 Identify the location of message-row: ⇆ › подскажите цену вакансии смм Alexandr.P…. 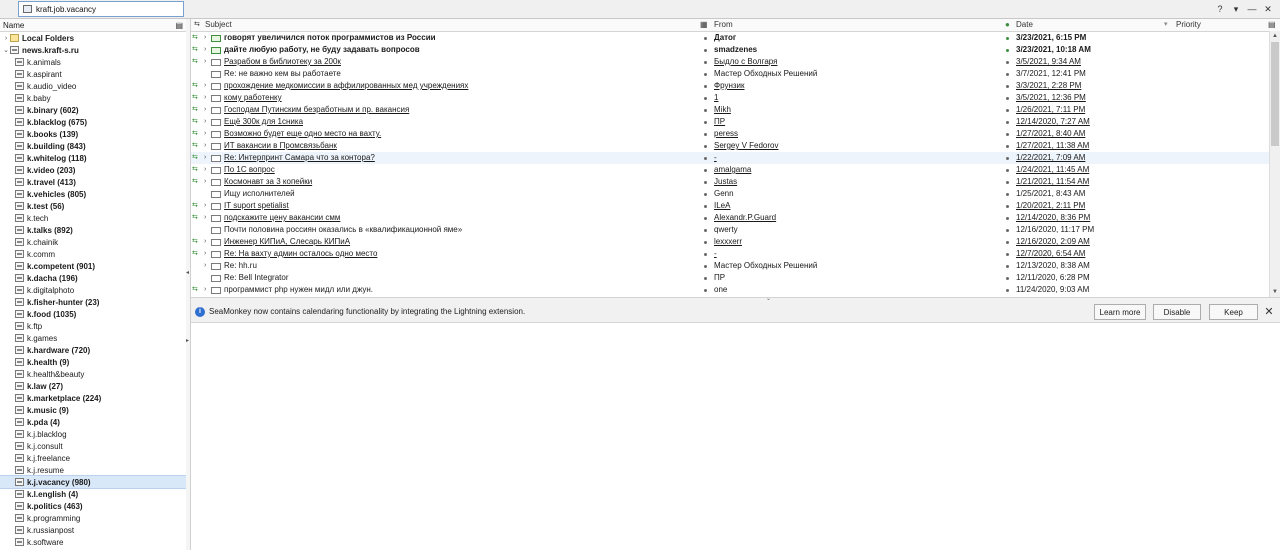
(735, 218).